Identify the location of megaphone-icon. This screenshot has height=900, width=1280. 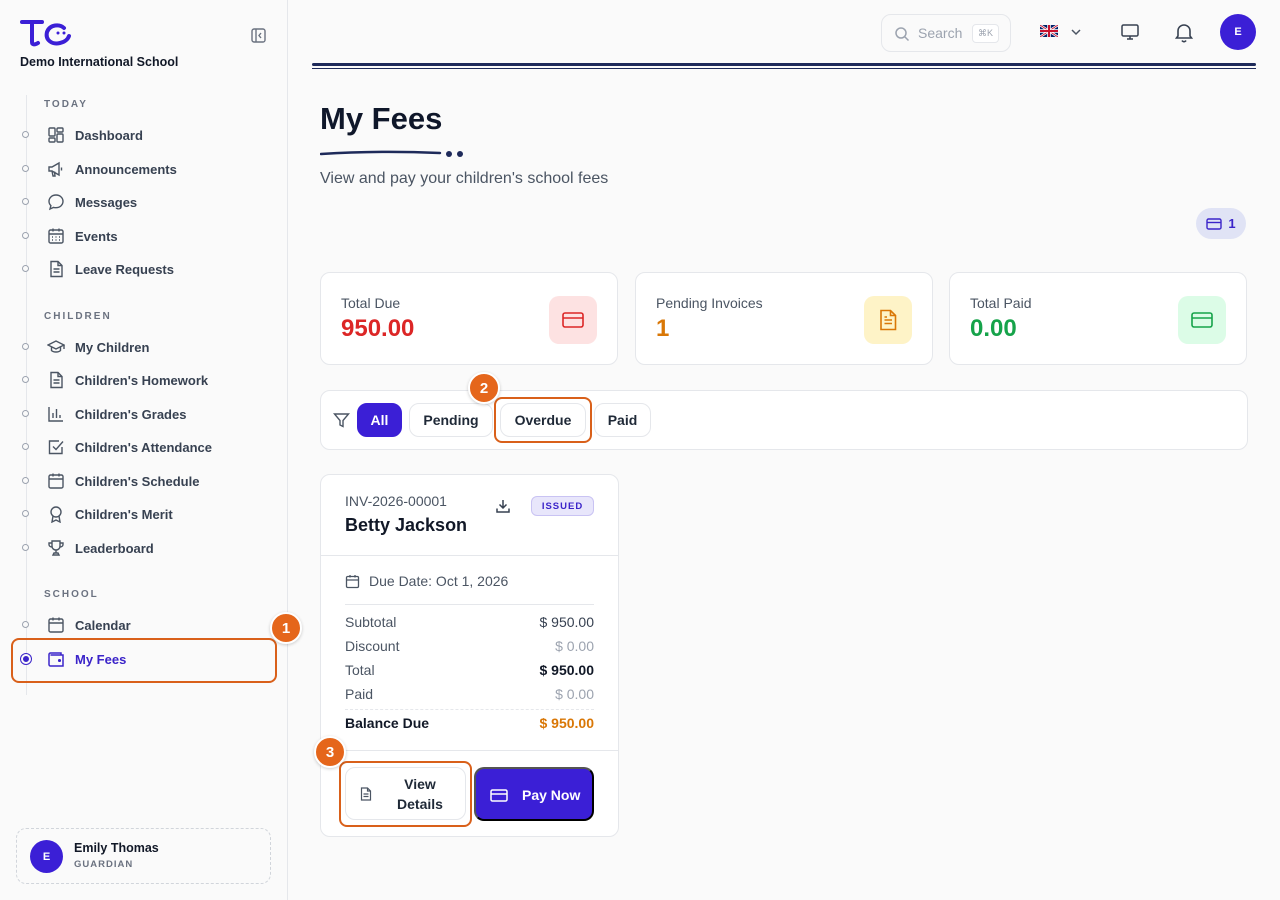
(55, 169).